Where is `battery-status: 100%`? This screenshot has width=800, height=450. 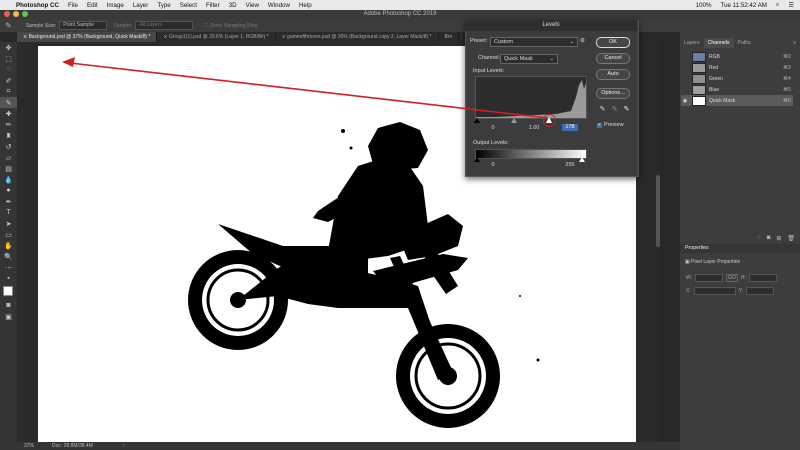 battery-status: 100% is located at coordinates (704, 5).